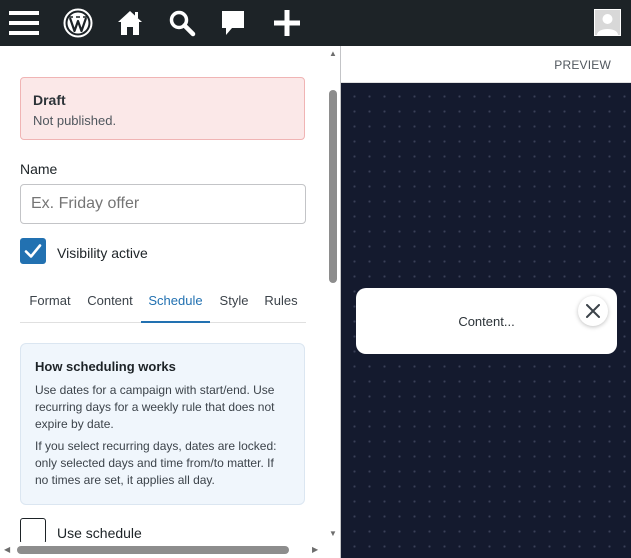 This screenshot has width=631, height=558. Describe the element at coordinates (110, 308) in the screenshot. I see `tab-content: Content` at that location.